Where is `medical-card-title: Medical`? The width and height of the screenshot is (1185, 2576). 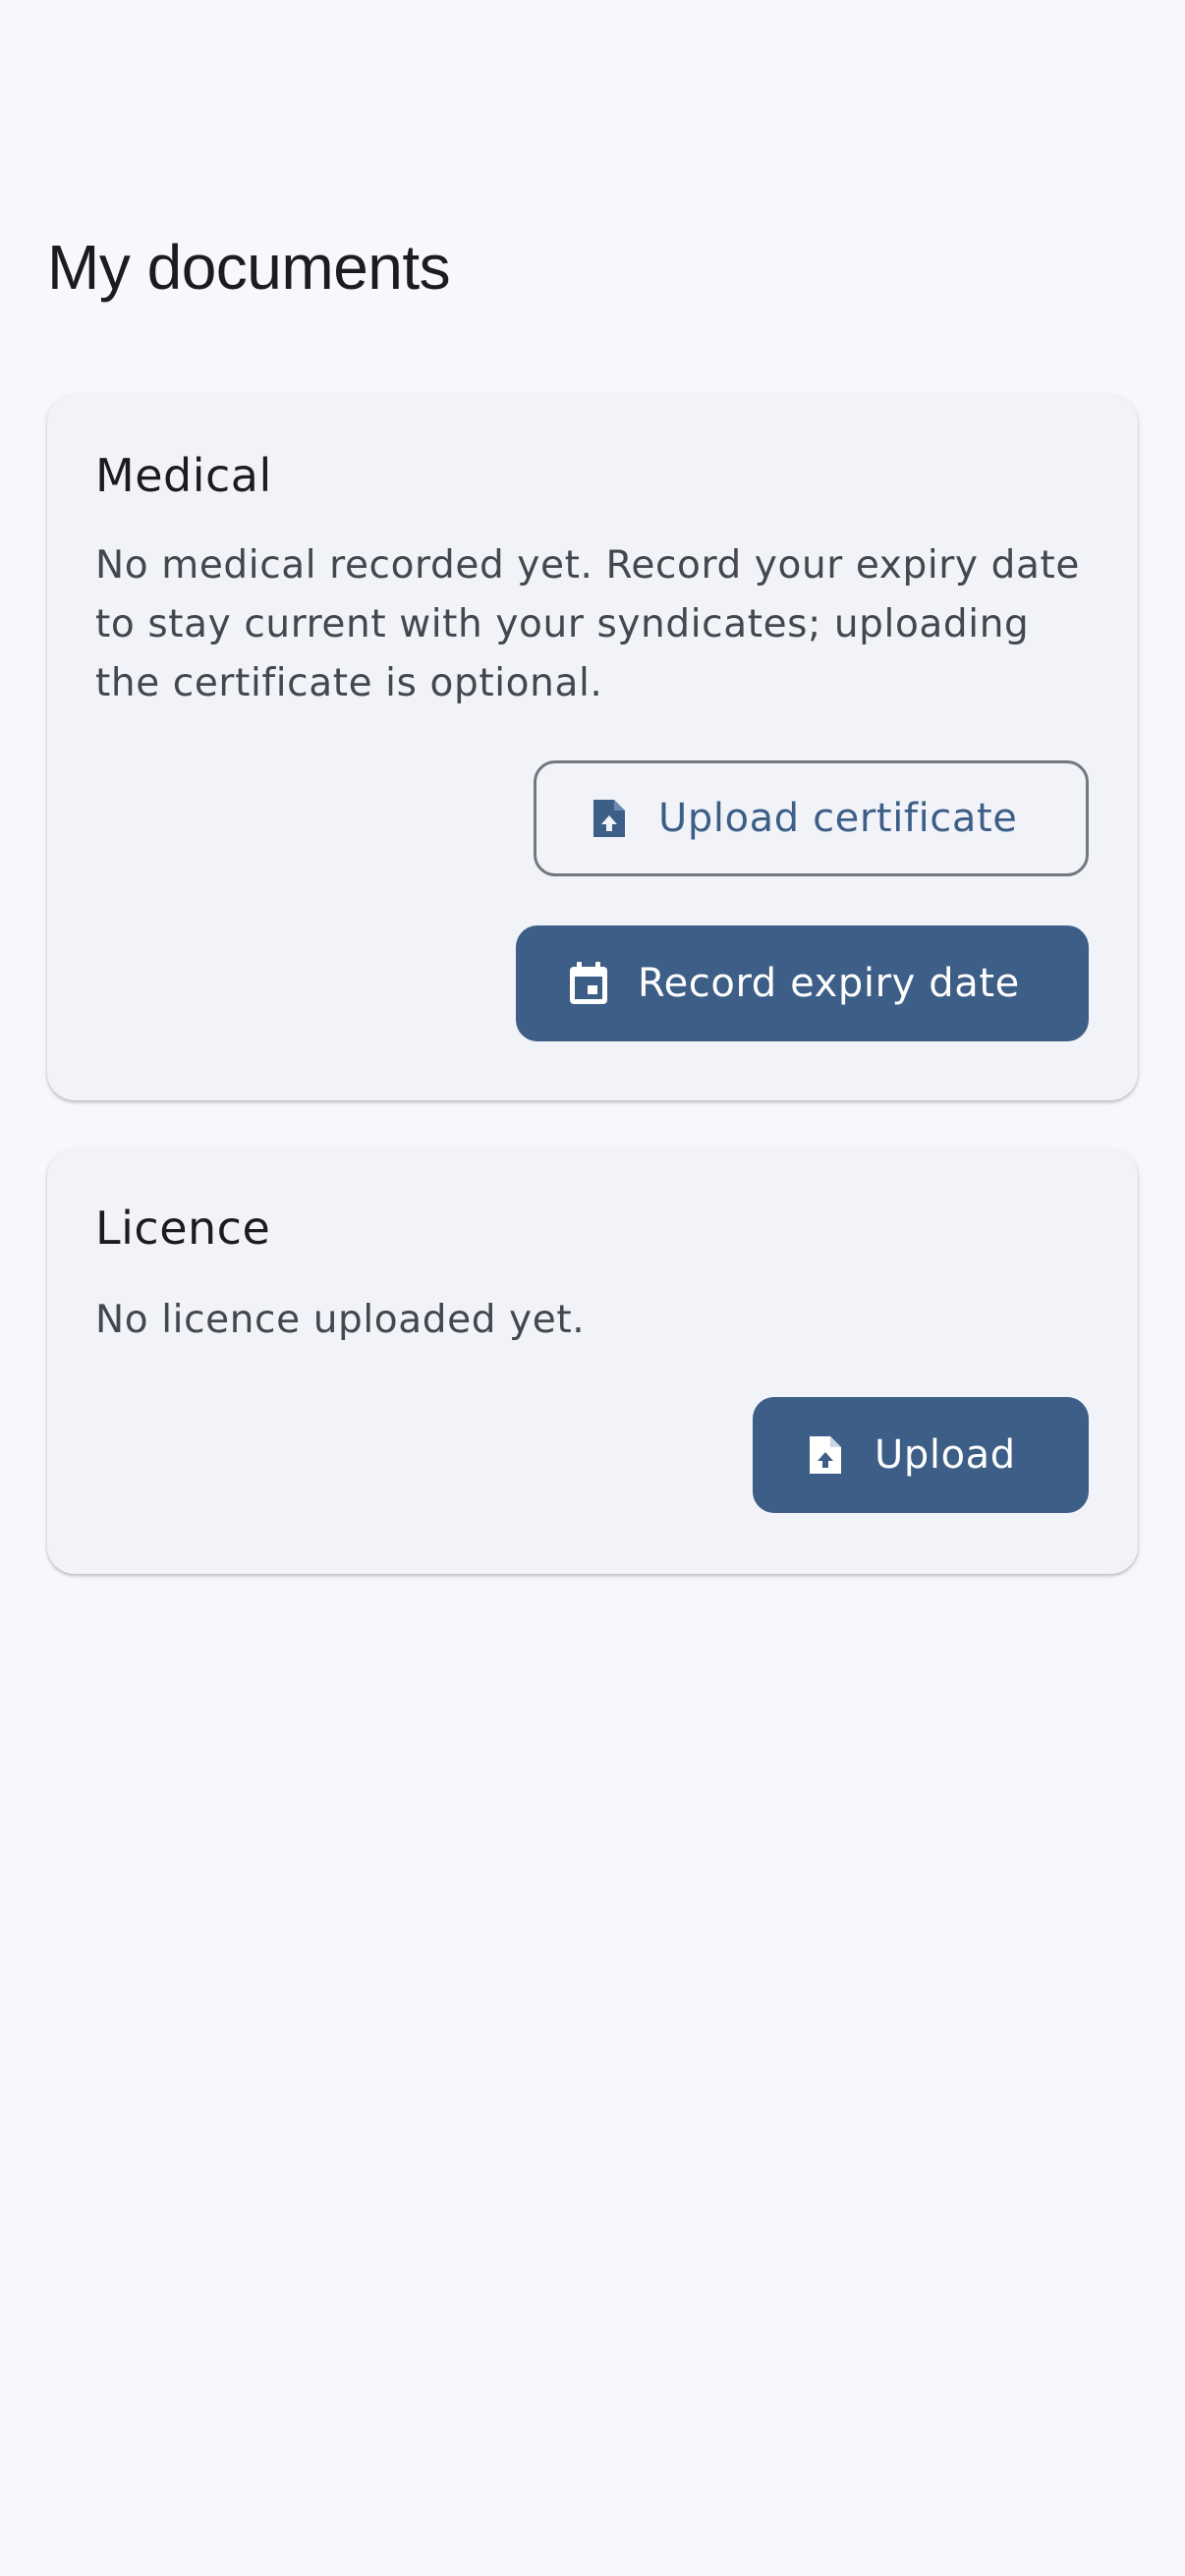 medical-card-title: Medical is located at coordinates (184, 475).